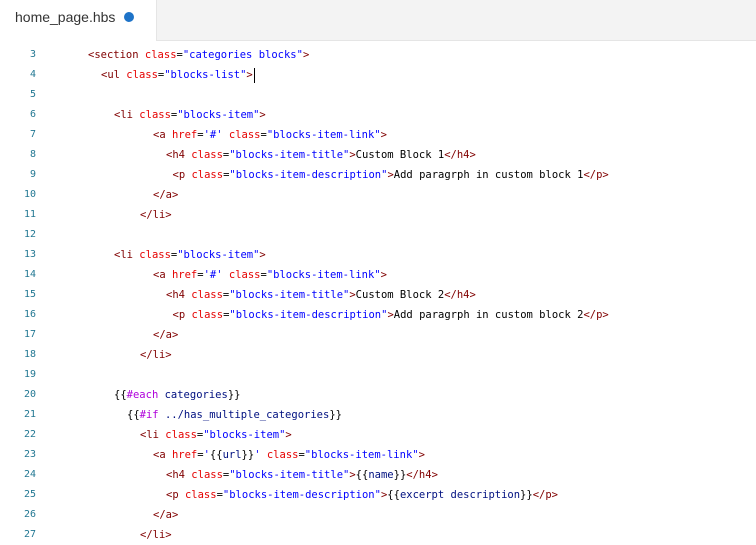 This screenshot has height=545, width=756. What do you see at coordinates (190, 255) in the screenshot?
I see `code-text: <li class="blocks-item">` at bounding box center [190, 255].